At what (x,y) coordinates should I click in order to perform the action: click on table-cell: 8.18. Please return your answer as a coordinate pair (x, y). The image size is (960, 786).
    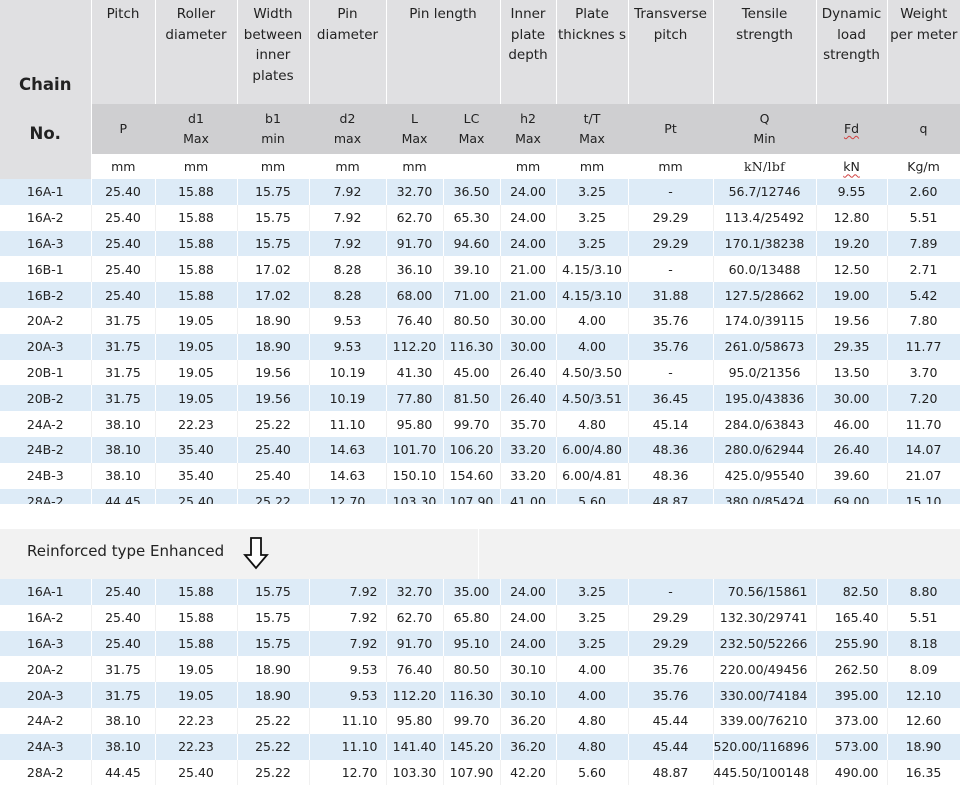
    Looking at the image, I should click on (923, 643).